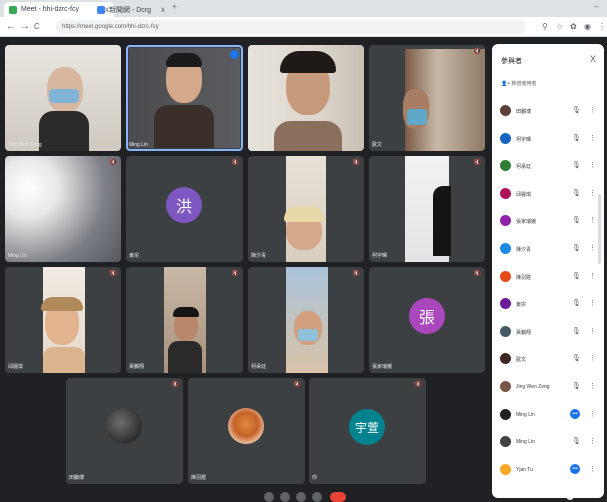  Describe the element at coordinates (548, 167) in the screenshot. I see `participant-row: 柯承廷 🎙 ⋮` at that location.